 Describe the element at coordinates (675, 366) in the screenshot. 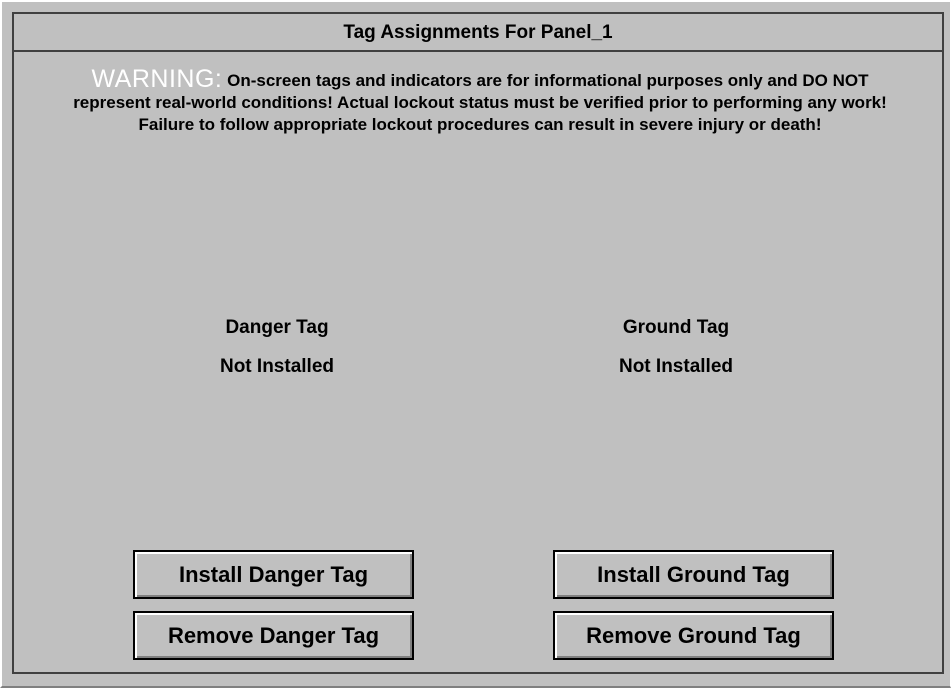

I see `ground-tag-status: Not Installed` at that location.